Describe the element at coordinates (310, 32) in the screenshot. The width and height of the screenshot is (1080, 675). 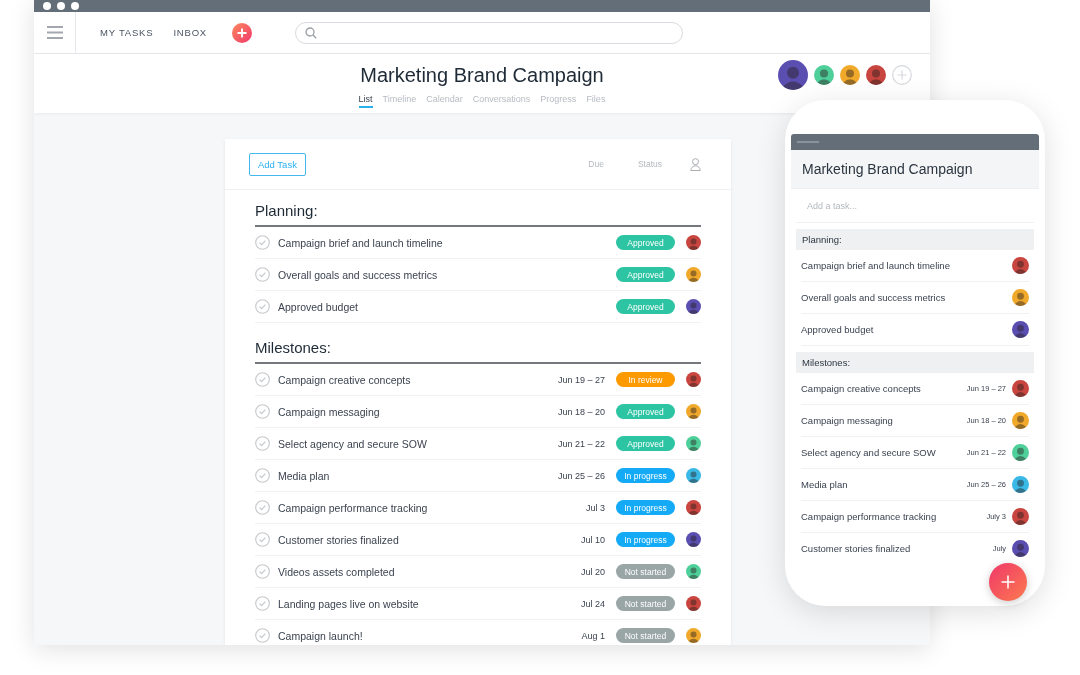
I see `search-icon` at that location.